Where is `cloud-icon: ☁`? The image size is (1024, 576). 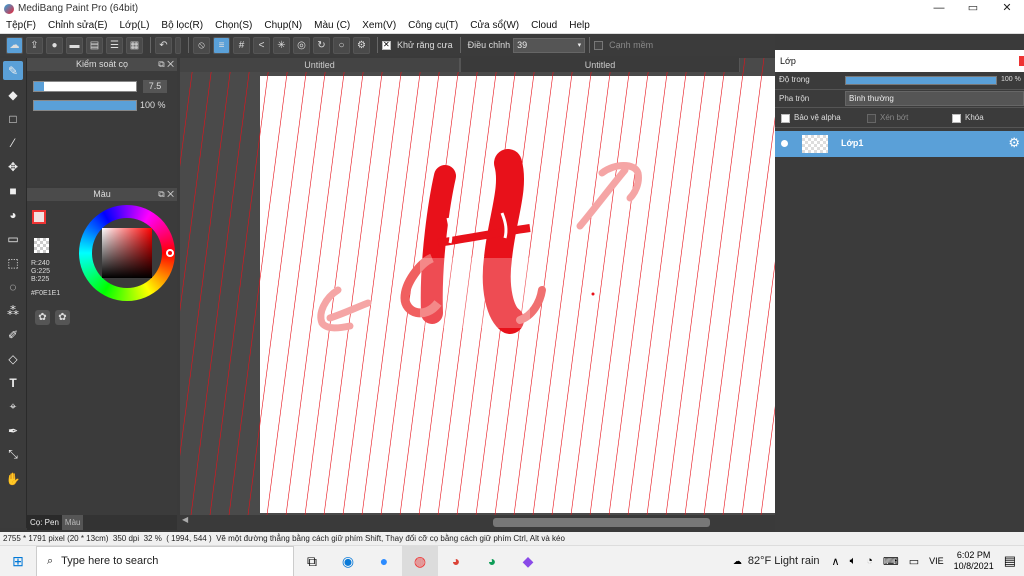 cloud-icon: ☁ is located at coordinates (14, 45).